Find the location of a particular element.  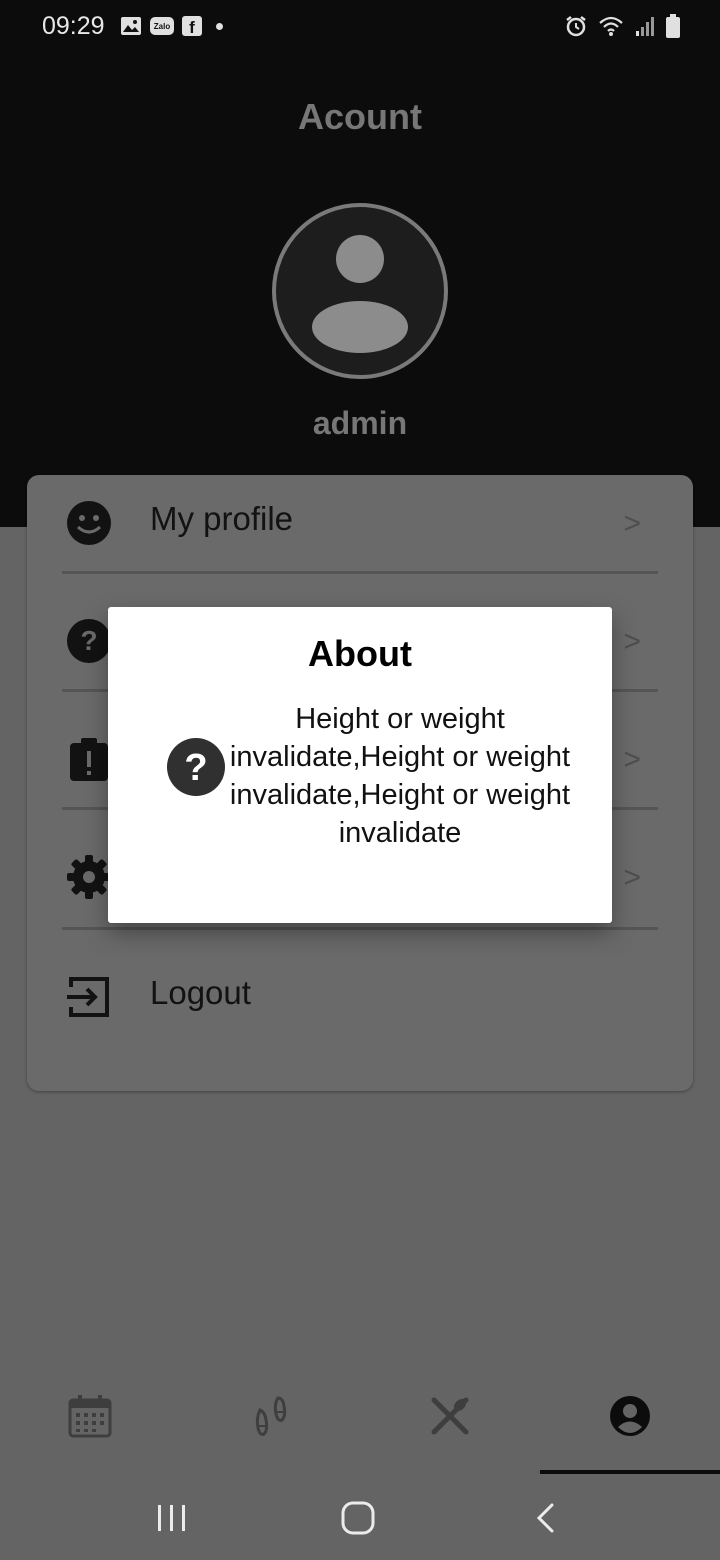

nav-steps is located at coordinates (270, 1416).